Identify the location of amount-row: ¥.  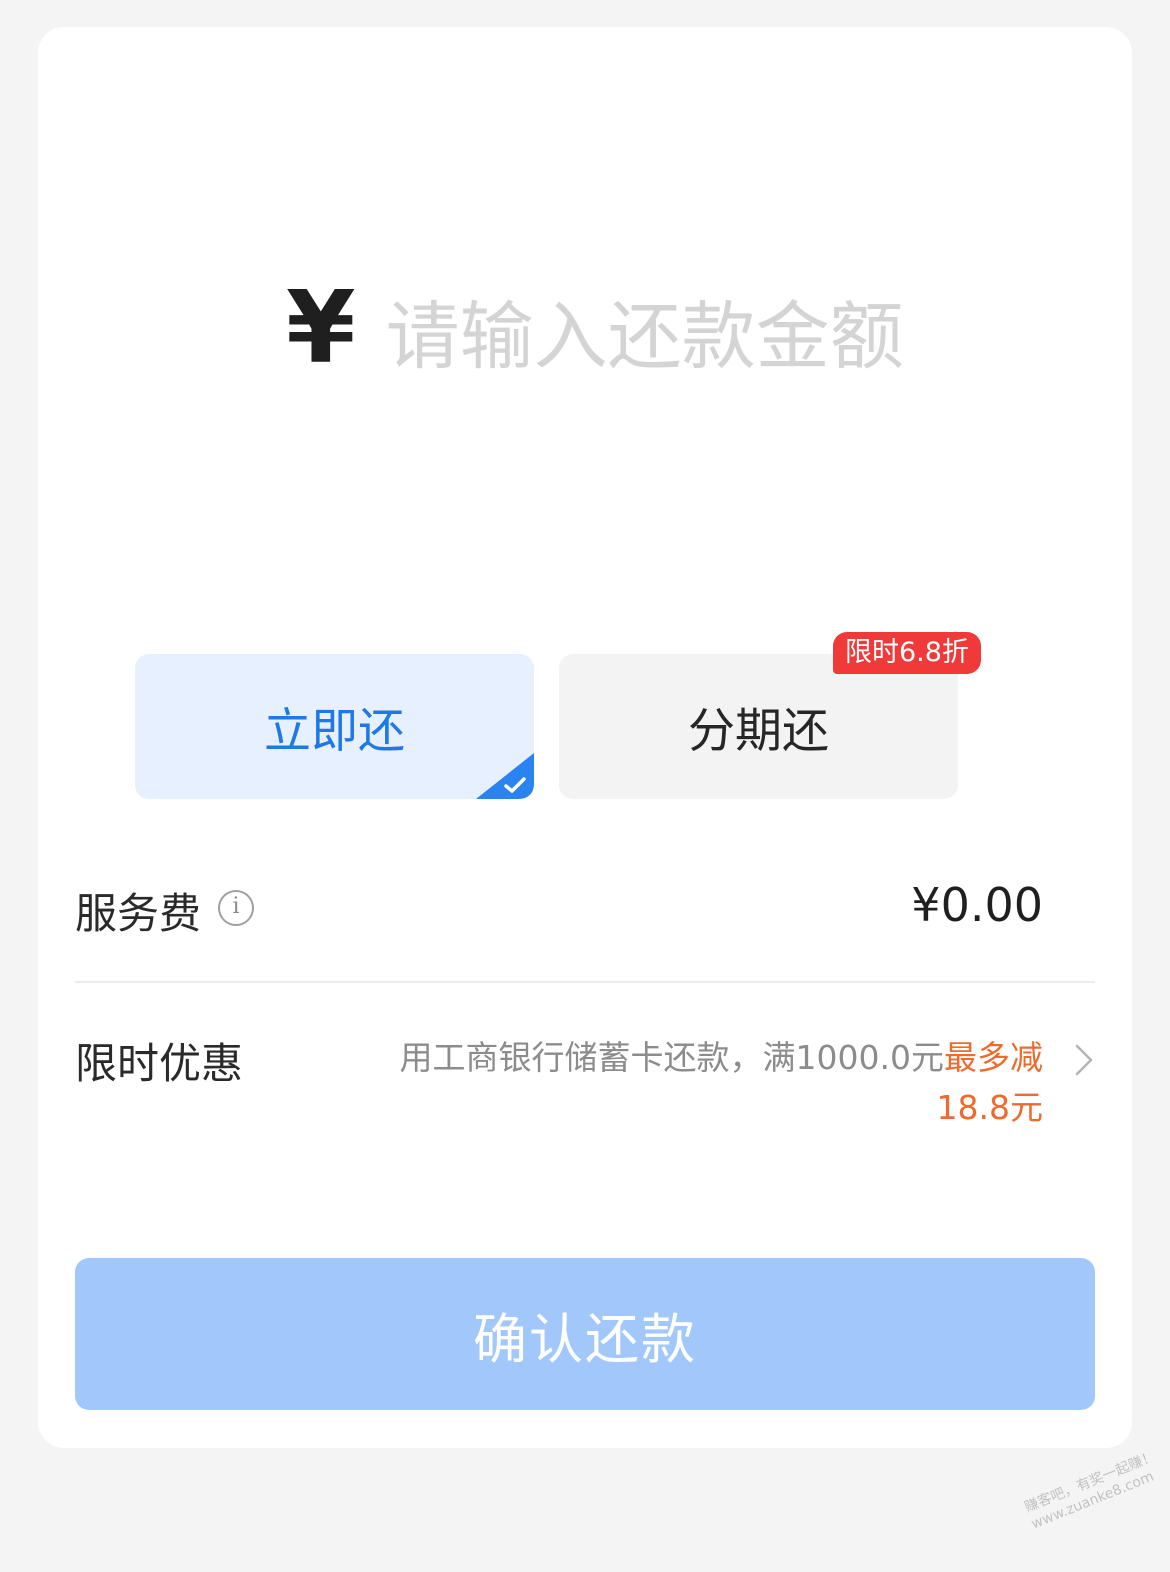
(616, 337).